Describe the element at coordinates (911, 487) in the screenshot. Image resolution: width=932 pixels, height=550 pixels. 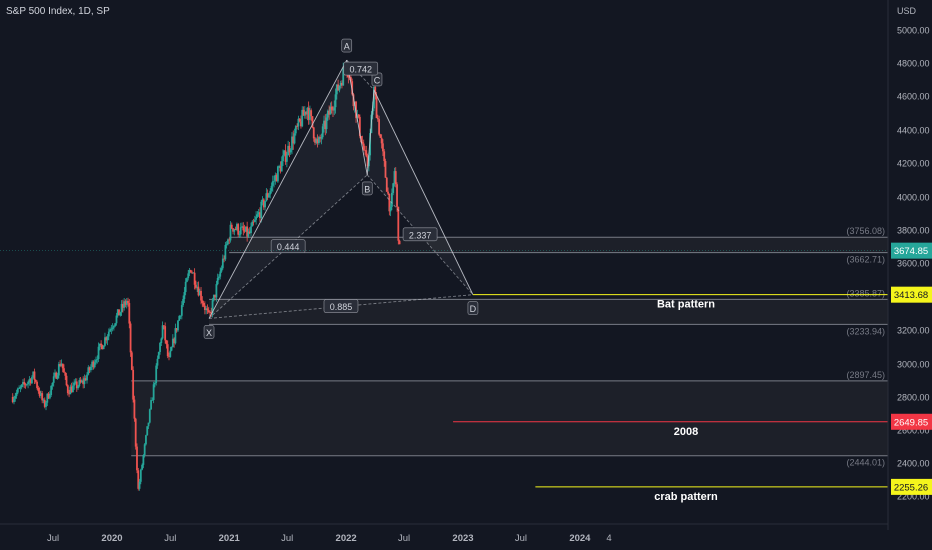
I see `line-price-label: 2255.26` at that location.